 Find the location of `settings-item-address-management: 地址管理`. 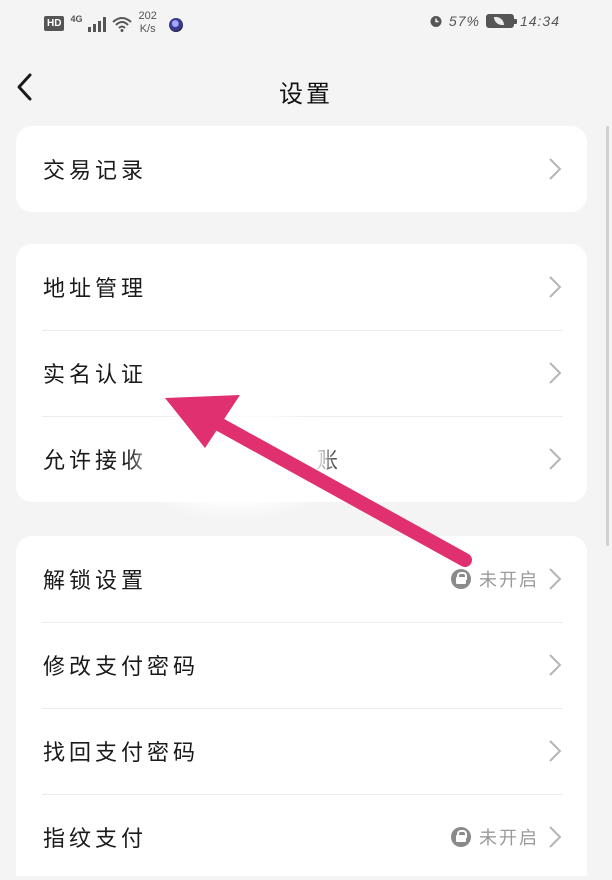

settings-item-address-management: 地址管理 is located at coordinates (301, 287).